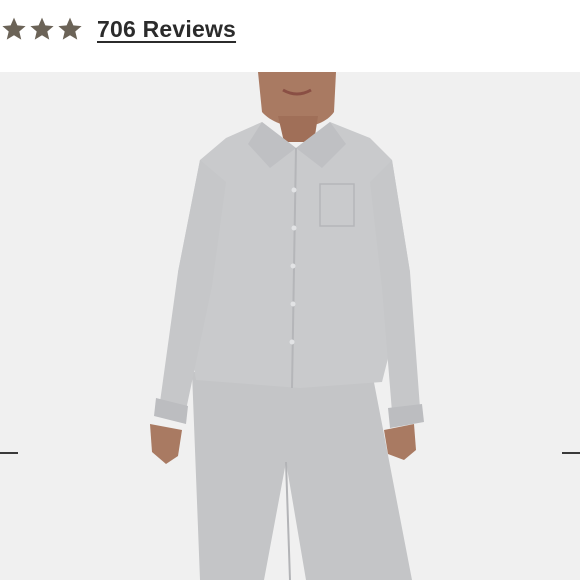 Image resolution: width=580 pixels, height=580 pixels. Describe the element at coordinates (290, 35) in the screenshot. I see `reviews-summary: 706 Reviews` at that location.